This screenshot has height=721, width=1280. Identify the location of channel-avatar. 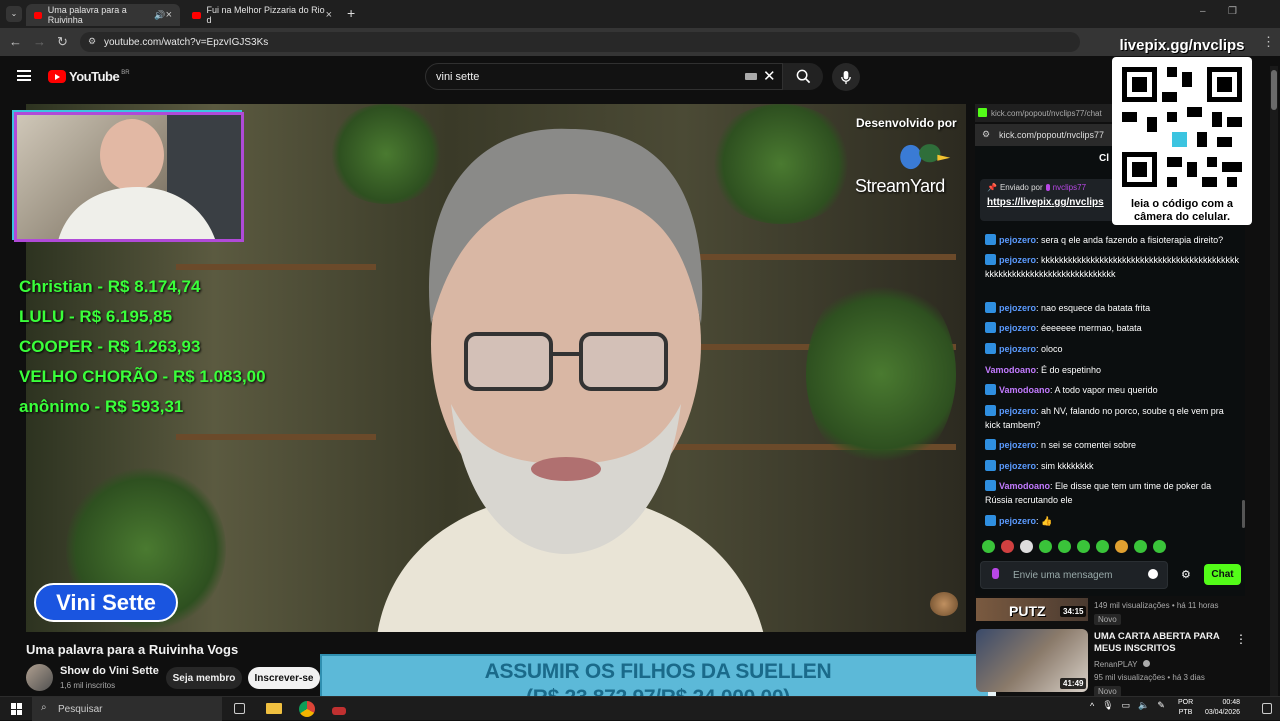
(39, 677).